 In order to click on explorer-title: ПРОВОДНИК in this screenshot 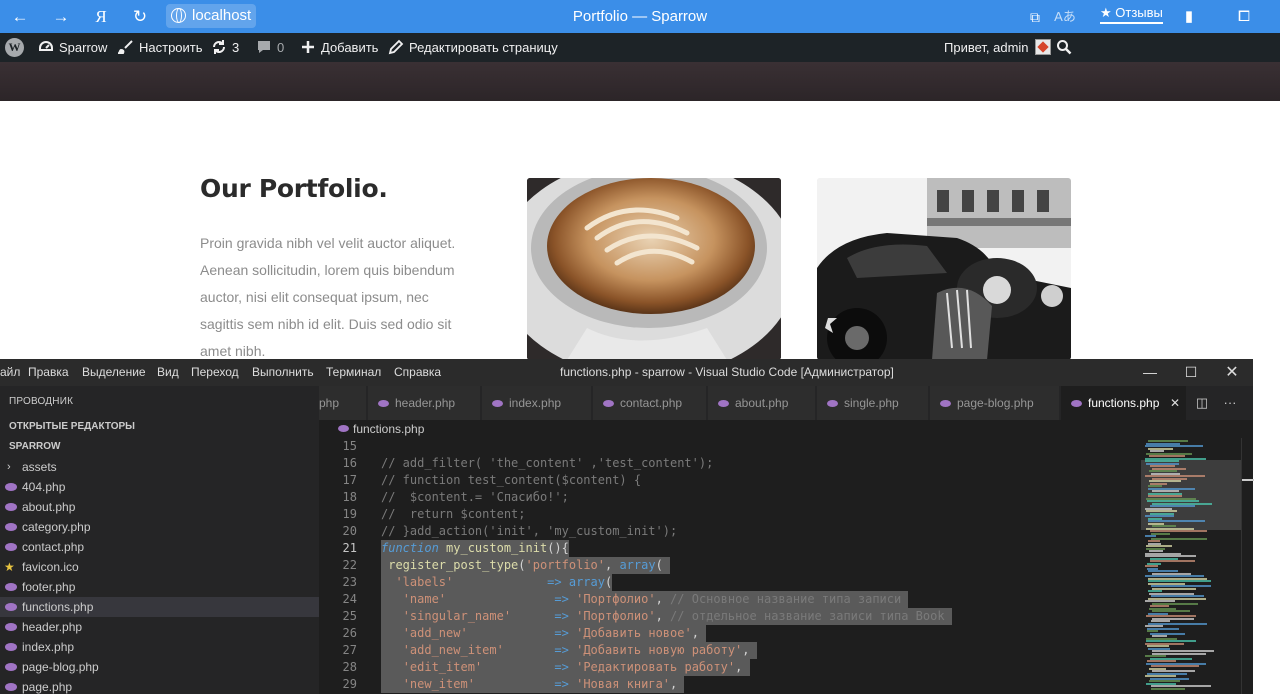, I will do `click(41, 401)`.